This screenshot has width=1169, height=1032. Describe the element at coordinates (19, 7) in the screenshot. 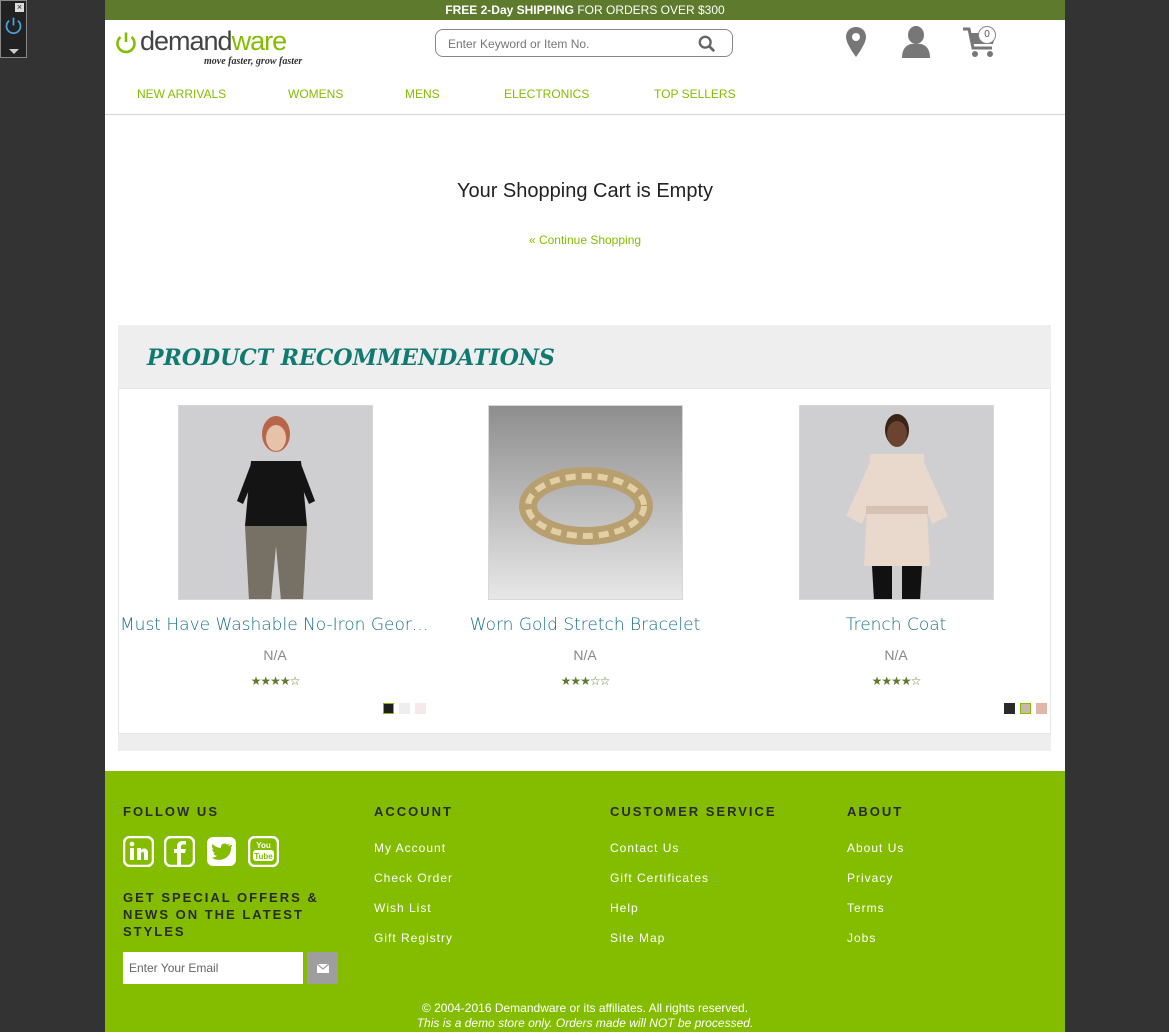

I see `close-icon: ×` at that location.